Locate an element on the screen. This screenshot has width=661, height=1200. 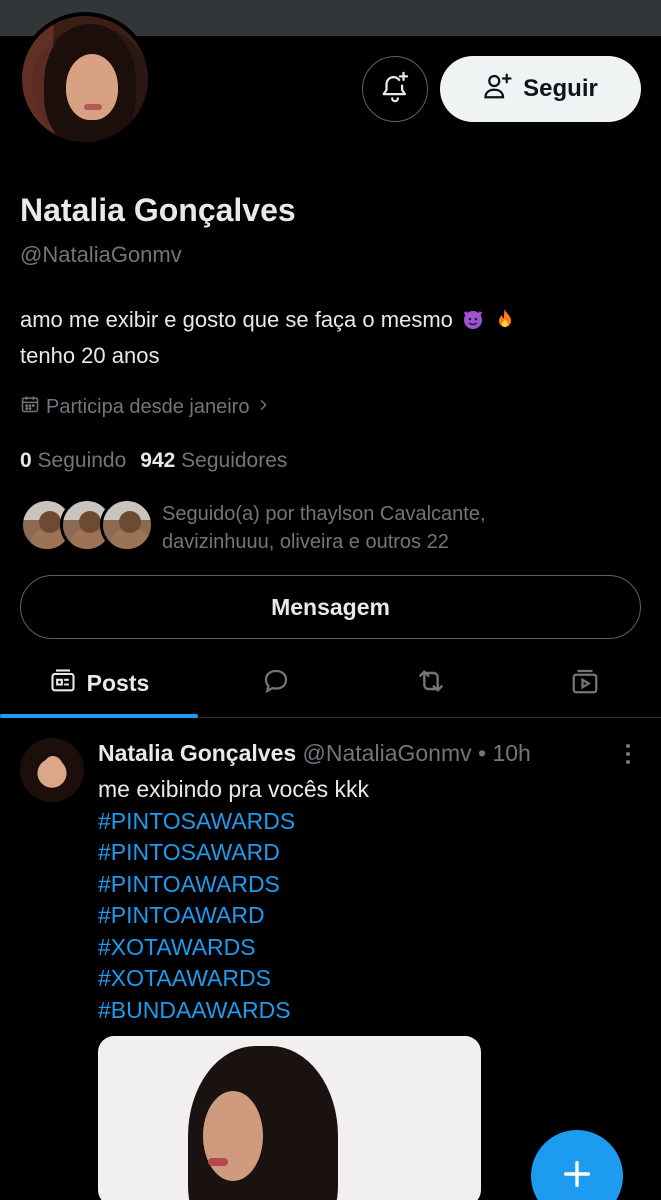
follow-button: Seguir is located at coordinates (540, 89).